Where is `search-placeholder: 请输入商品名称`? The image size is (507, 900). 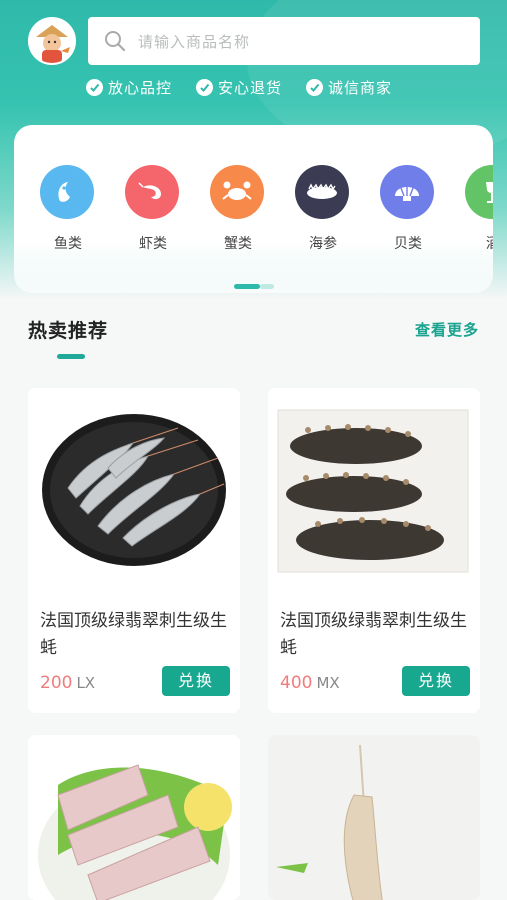
search-placeholder: 请输入商品名称 is located at coordinates (194, 41).